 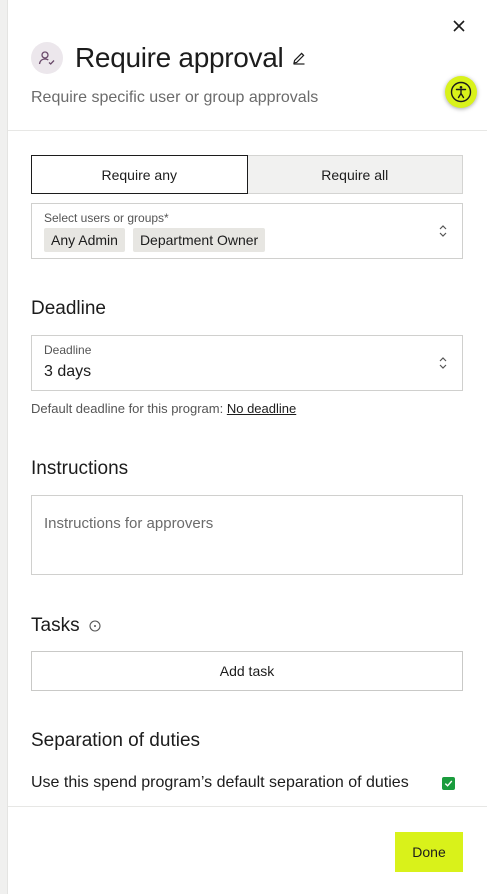 What do you see at coordinates (175, 97) in the screenshot?
I see `page-subtitle: Require specific user or group approvals` at bounding box center [175, 97].